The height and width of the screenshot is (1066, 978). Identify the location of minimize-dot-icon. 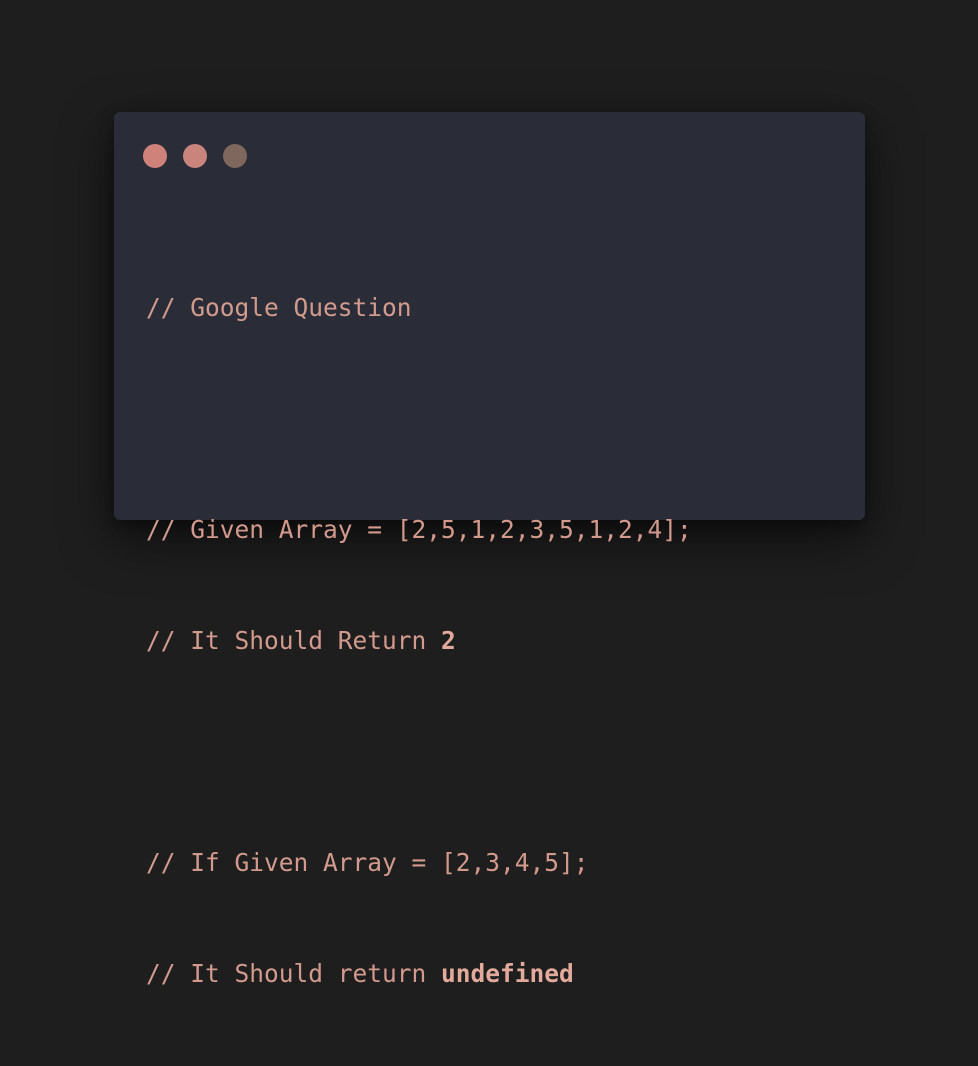
(195, 156).